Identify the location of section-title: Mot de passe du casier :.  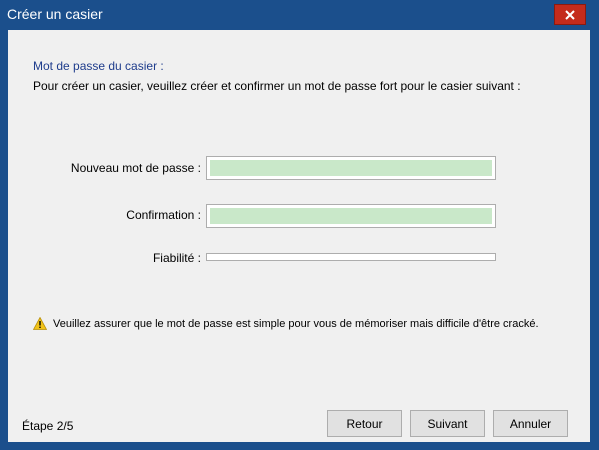
(98, 66).